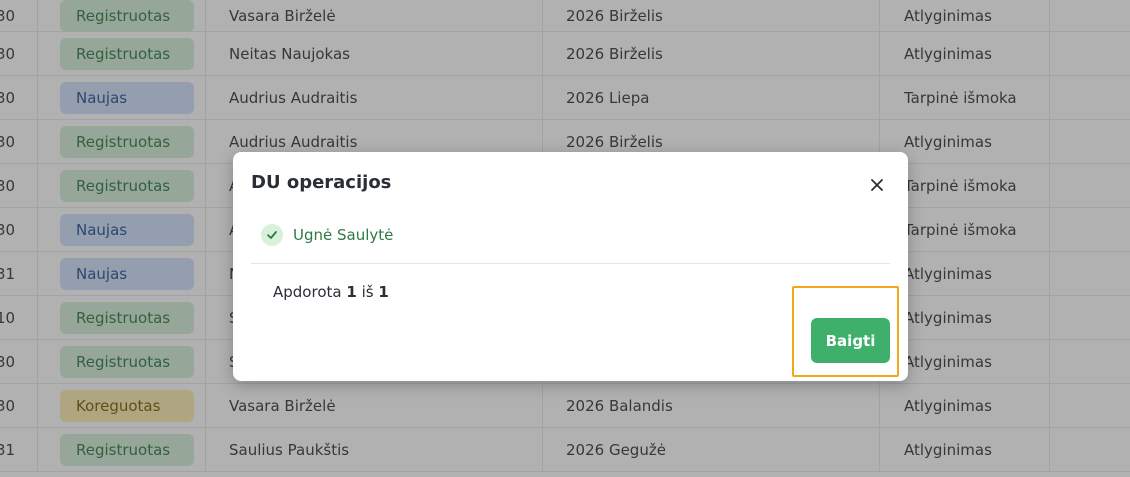 This screenshot has height=477, width=1130. I want to click on processed-item: Ugnė Saulytė, so click(327, 235).